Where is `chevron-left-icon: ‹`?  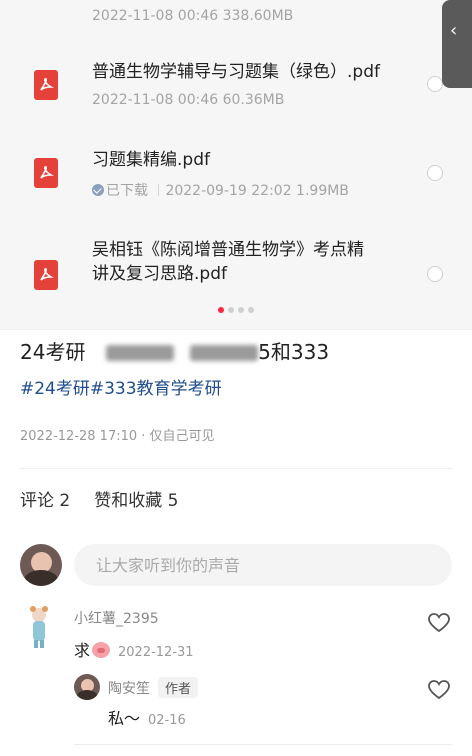
chevron-left-icon: ‹ is located at coordinates (454, 30).